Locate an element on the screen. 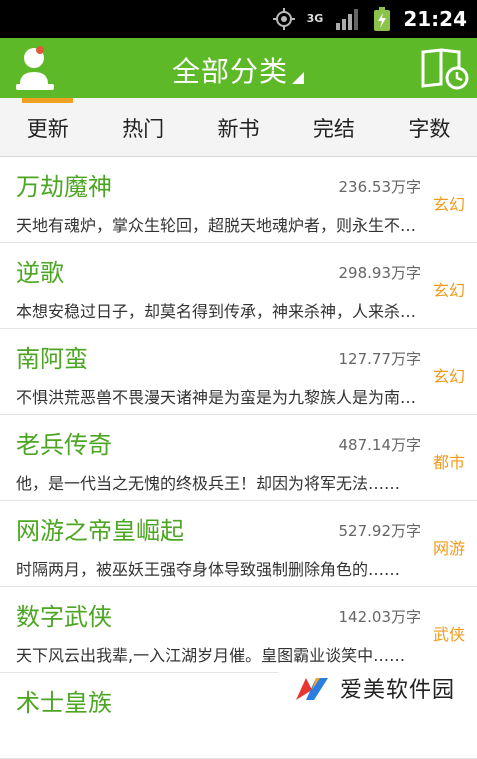 The width and height of the screenshot is (477, 759). book-title: 万劫魔神 is located at coordinates (64, 187).